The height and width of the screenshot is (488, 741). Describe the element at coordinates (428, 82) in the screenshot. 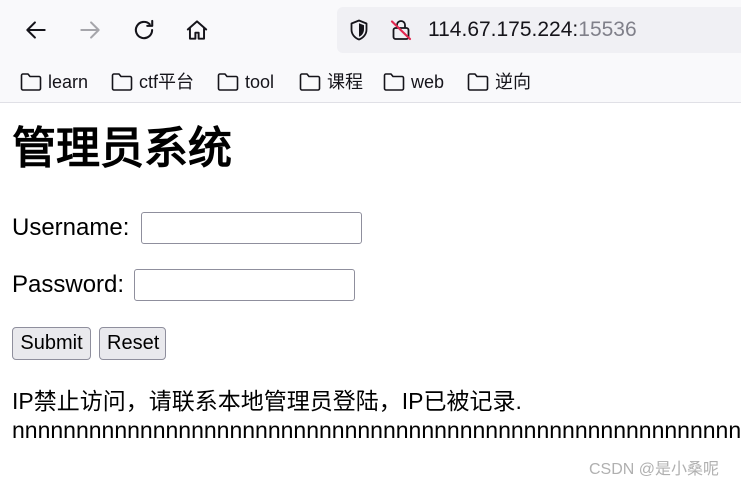

I see `bookmark-label: web` at that location.